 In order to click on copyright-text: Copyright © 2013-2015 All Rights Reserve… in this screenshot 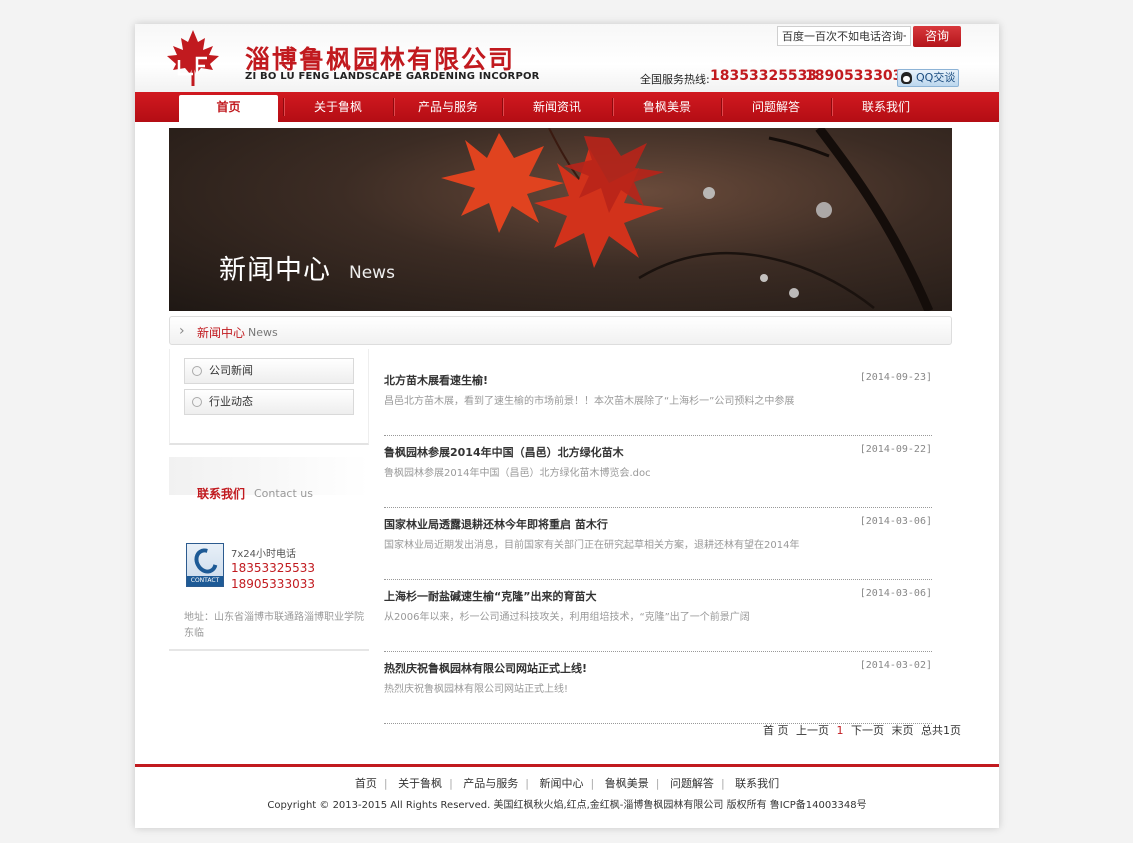, I will do `click(567, 805)`.